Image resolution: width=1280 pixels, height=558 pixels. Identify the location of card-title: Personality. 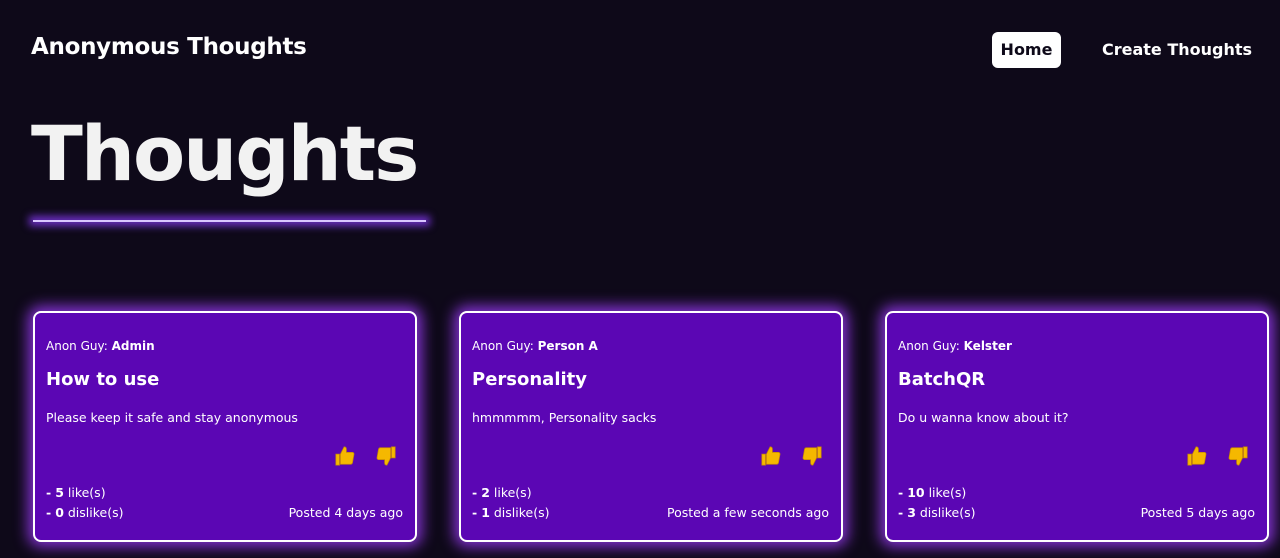
(529, 379).